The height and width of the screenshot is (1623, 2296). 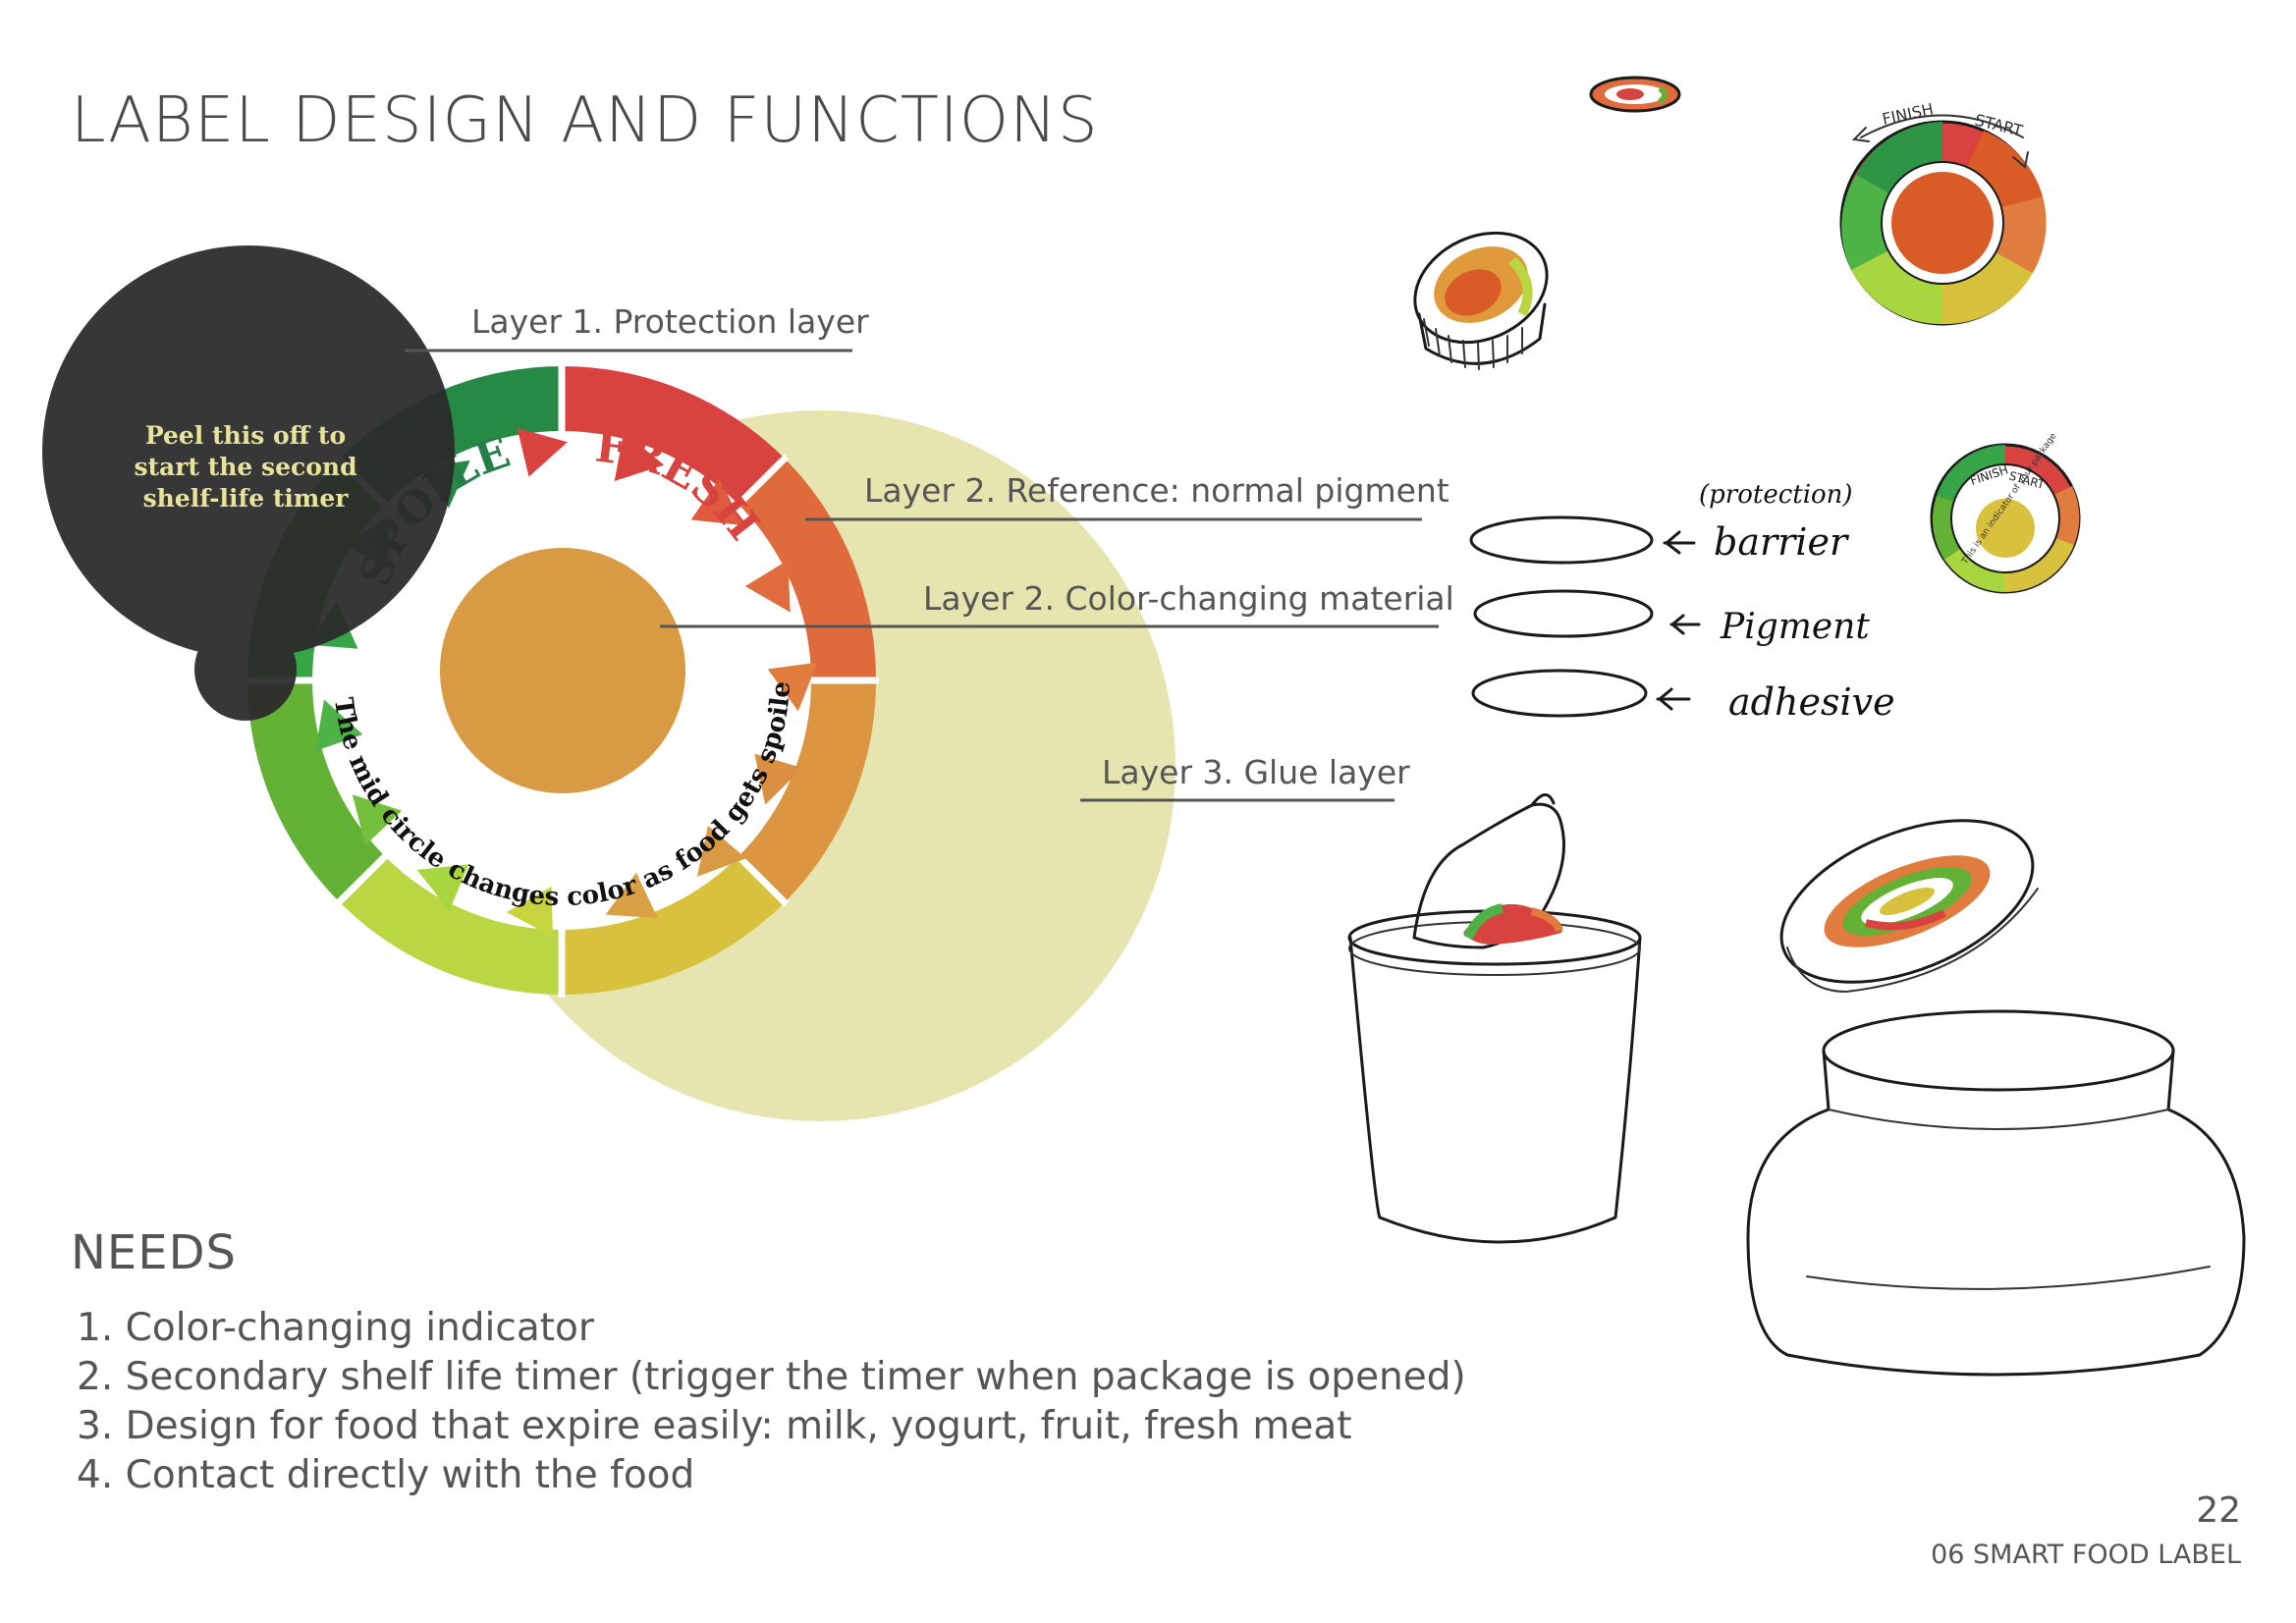 I want to click on layer2-color-changing-label: Layer 2. Color-changing material, so click(x=1188, y=598).